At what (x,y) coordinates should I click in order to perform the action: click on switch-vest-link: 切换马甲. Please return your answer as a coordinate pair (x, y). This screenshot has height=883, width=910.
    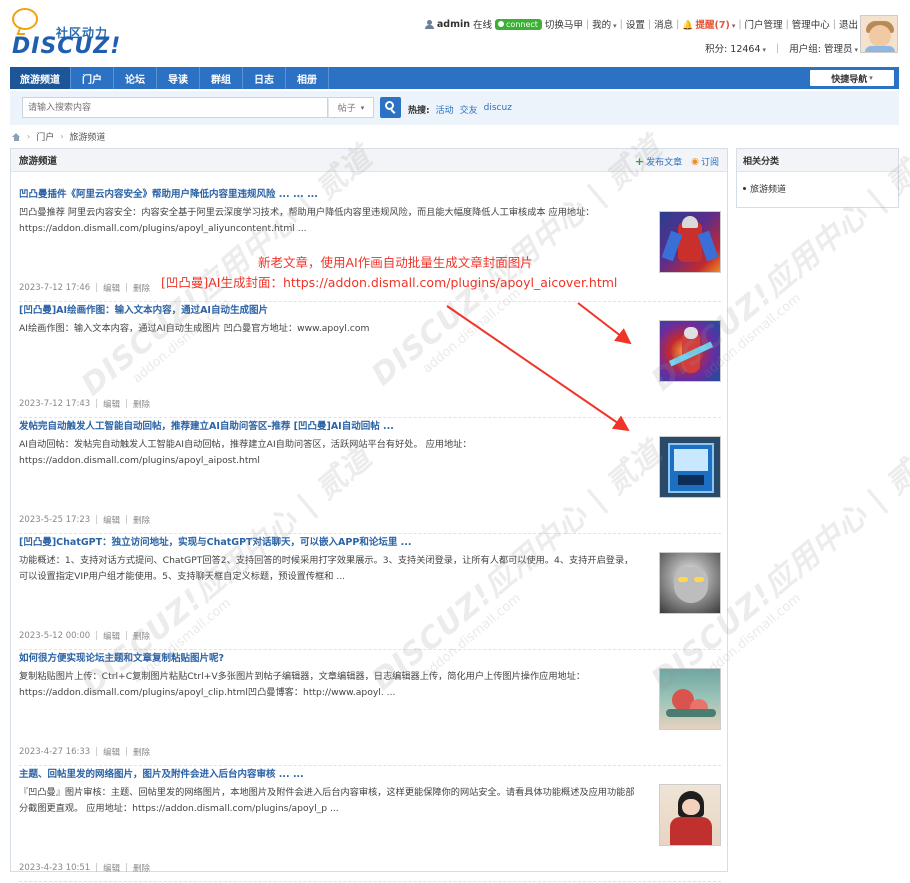
    Looking at the image, I should click on (564, 24).